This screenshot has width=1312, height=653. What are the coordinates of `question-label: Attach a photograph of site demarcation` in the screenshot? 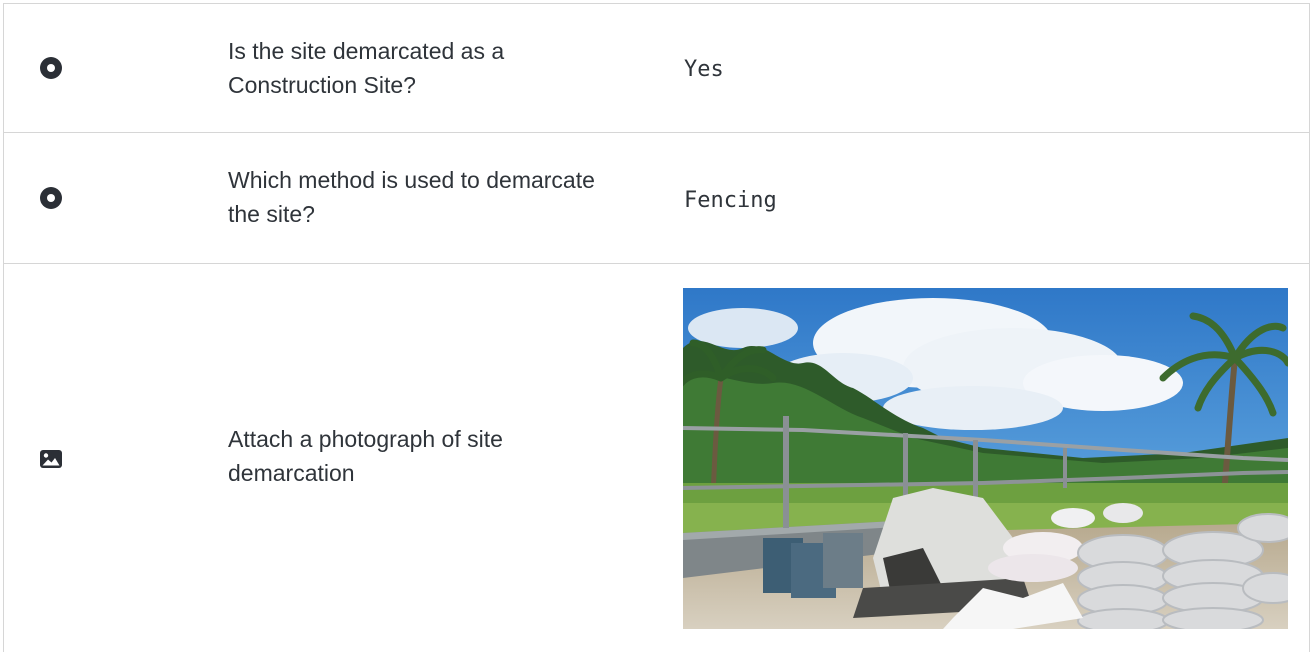 It's located at (365, 456).